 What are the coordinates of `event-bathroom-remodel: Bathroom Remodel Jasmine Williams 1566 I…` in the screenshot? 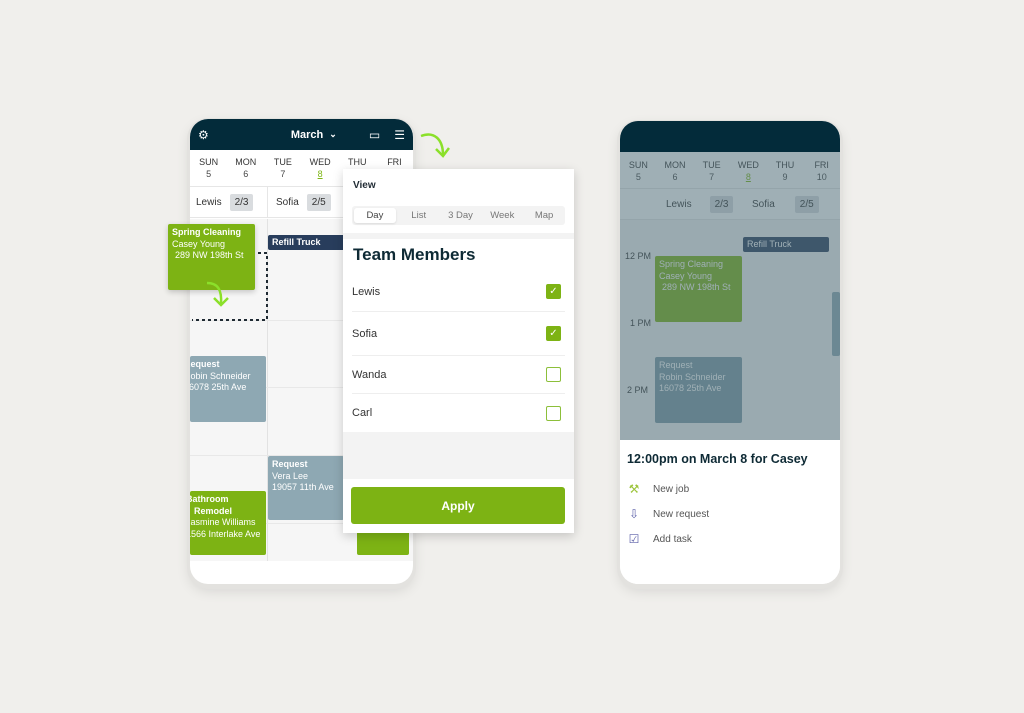 It's located at (228, 523).